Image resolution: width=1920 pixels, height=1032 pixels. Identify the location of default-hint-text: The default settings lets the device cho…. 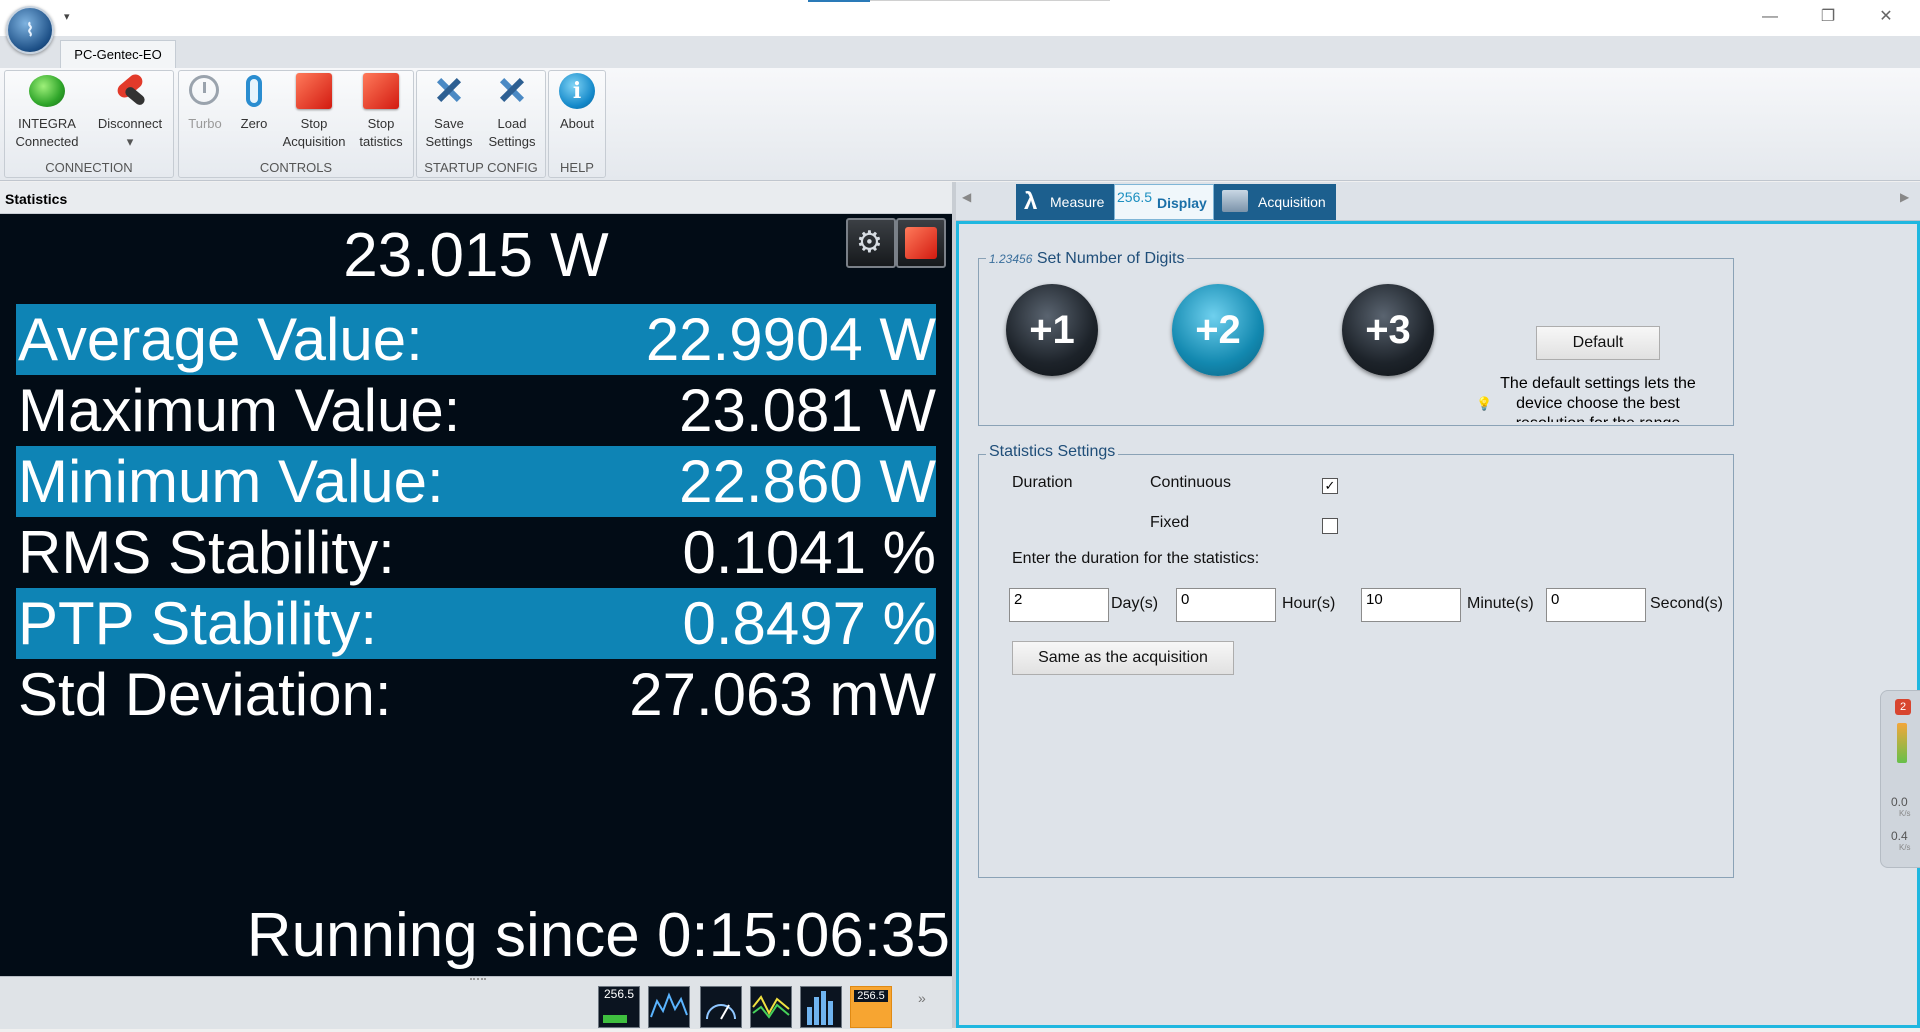
(1598, 398).